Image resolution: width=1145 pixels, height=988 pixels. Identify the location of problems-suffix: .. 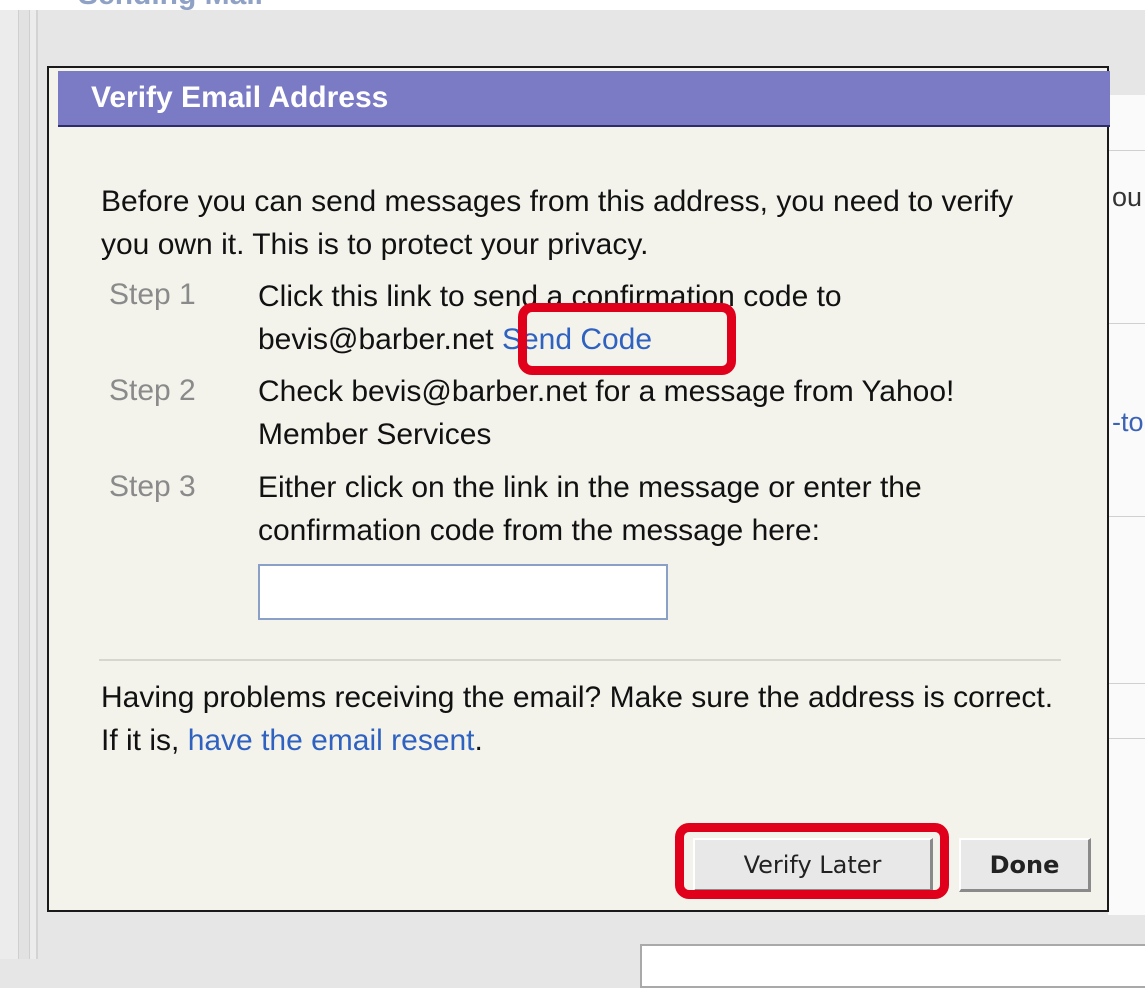
(478, 740).